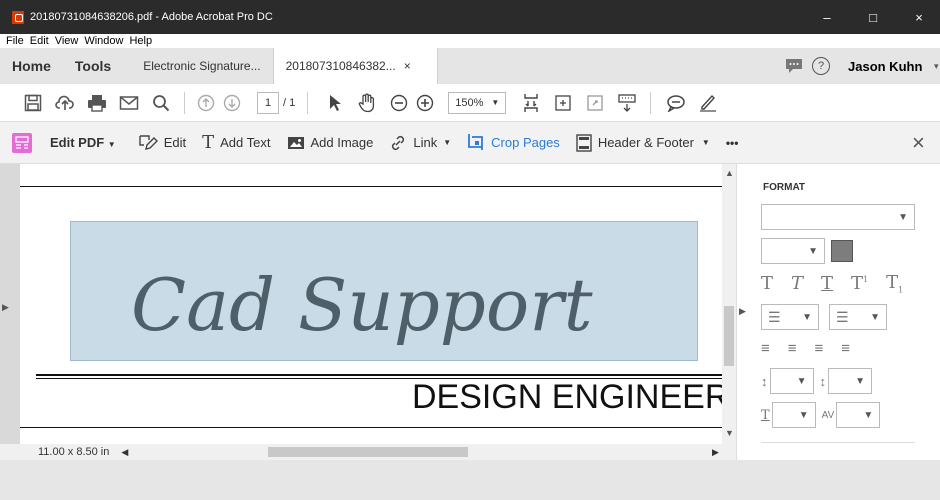 This screenshot has width=940, height=500. Describe the element at coordinates (67, 41) in the screenshot. I see `menu-view: View` at that location.